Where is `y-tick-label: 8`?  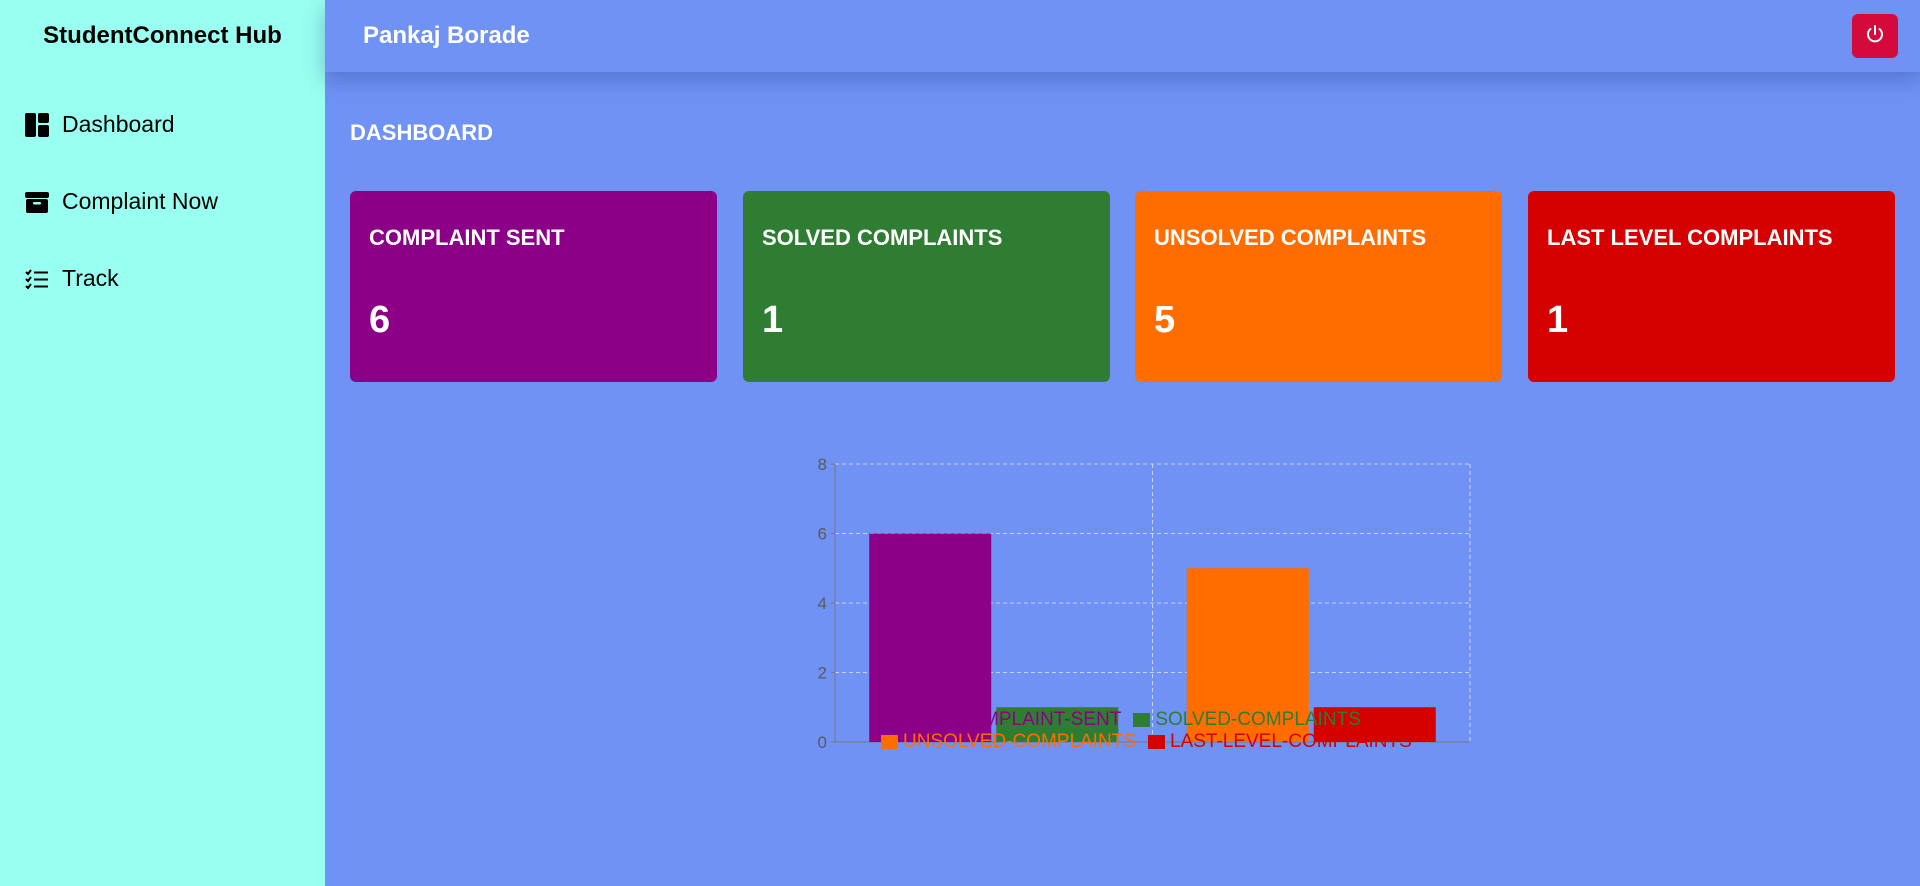
y-tick-label: 8 is located at coordinates (822, 464).